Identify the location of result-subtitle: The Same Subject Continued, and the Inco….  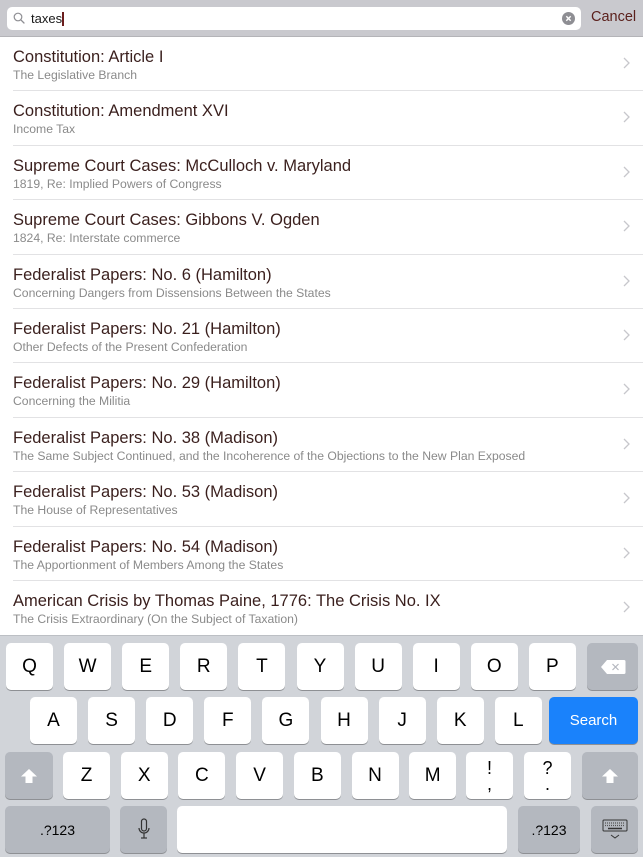
(269, 455).